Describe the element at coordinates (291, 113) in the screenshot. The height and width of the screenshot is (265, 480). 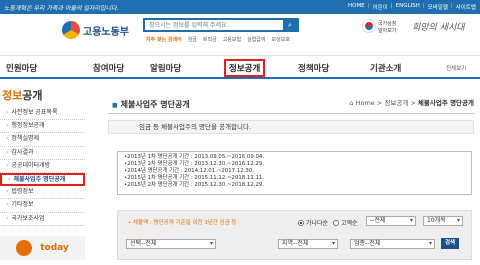
I see `title-divider` at that location.